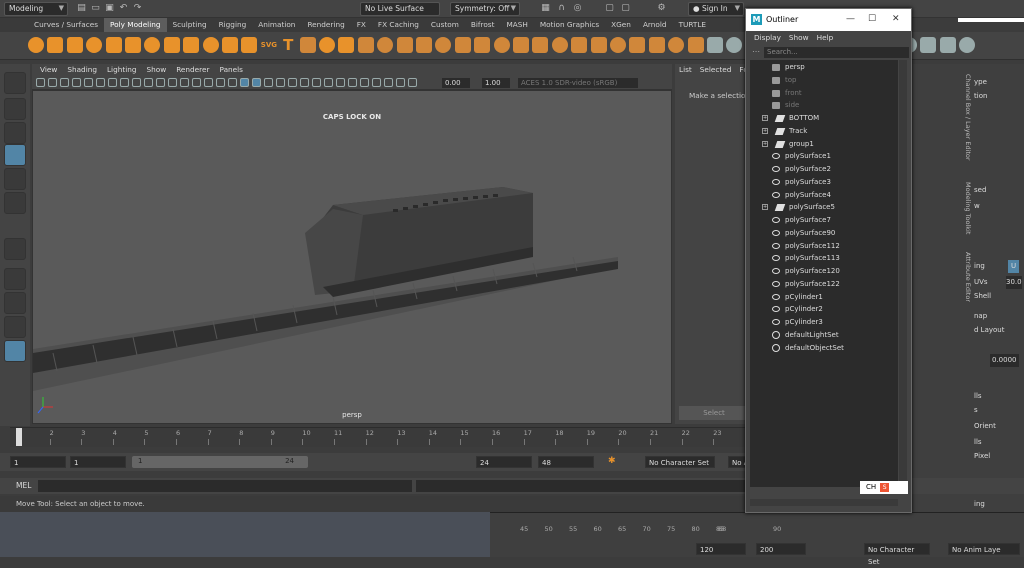  What do you see at coordinates (824, 297) in the screenshot?
I see `outliner-item: pCylinder1` at bounding box center [824, 297].